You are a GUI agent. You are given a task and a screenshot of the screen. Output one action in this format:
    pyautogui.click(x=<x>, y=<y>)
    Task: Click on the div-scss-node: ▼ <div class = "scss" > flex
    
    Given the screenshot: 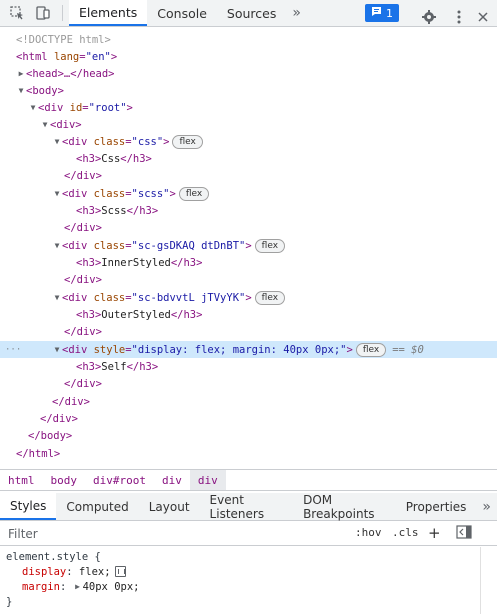 What is the action you would take?
    pyautogui.click(x=248, y=193)
    